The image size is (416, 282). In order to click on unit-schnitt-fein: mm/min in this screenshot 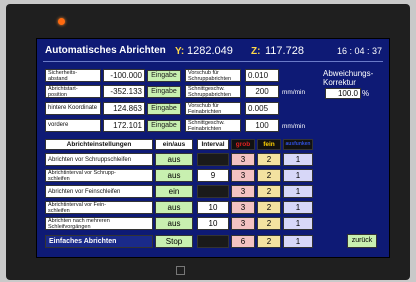, I will do `click(294, 126)`.